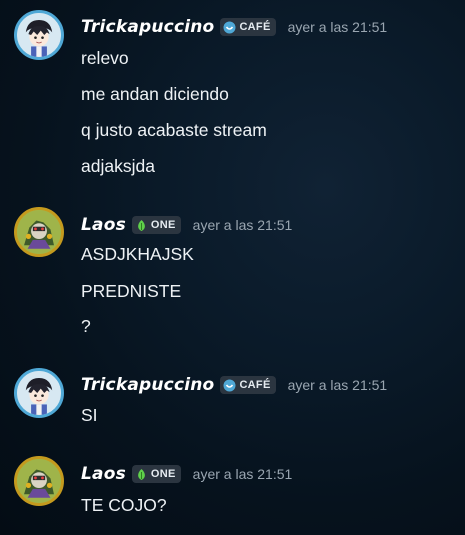 This screenshot has width=465, height=535. I want to click on message-text: PREDNISTE, so click(131, 291).